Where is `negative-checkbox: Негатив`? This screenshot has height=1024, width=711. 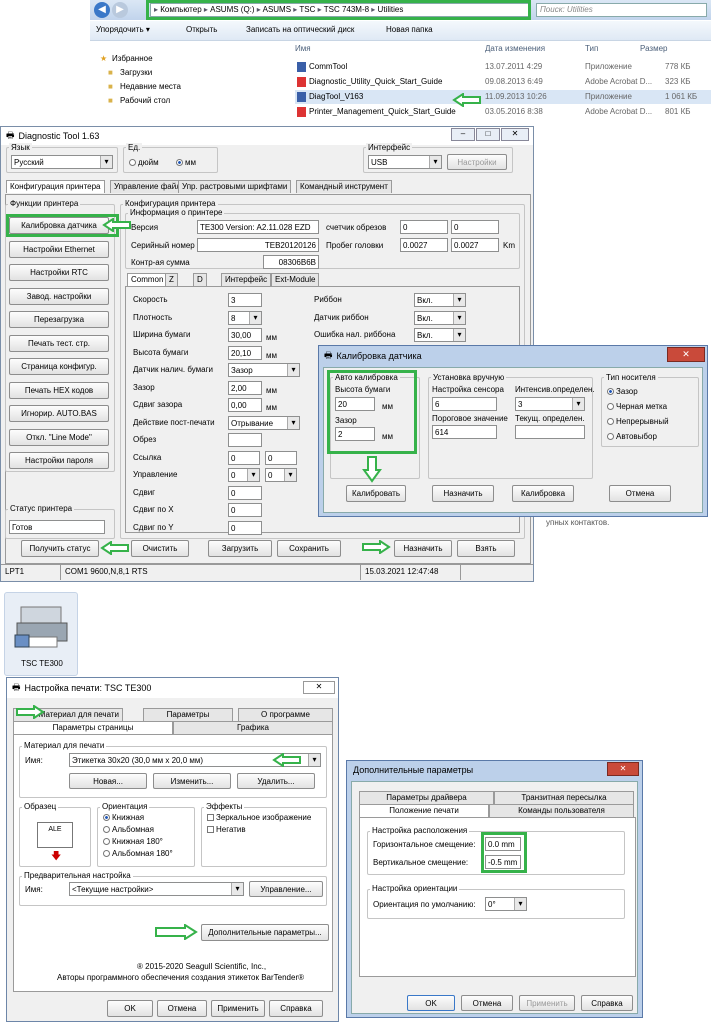 negative-checkbox: Негатив is located at coordinates (226, 829).